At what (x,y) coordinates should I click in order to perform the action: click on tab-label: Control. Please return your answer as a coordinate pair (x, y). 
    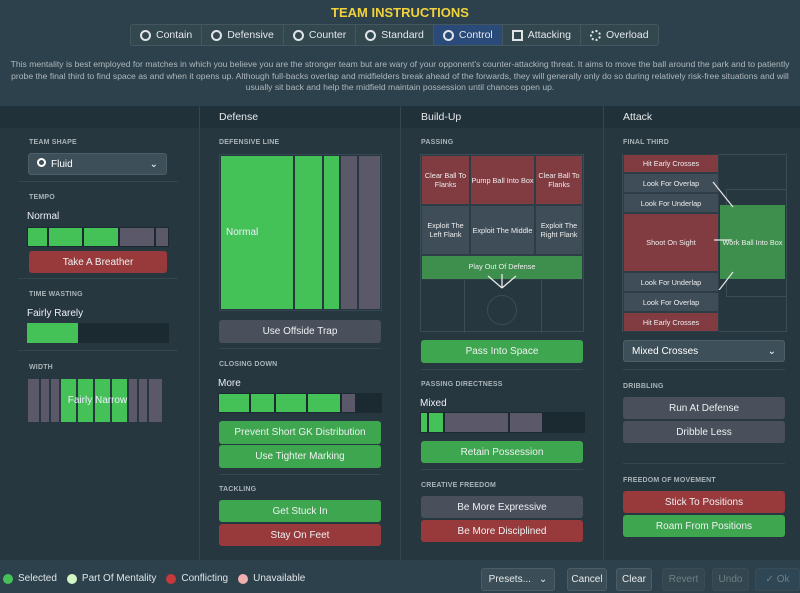
    Looking at the image, I should click on (475, 35).